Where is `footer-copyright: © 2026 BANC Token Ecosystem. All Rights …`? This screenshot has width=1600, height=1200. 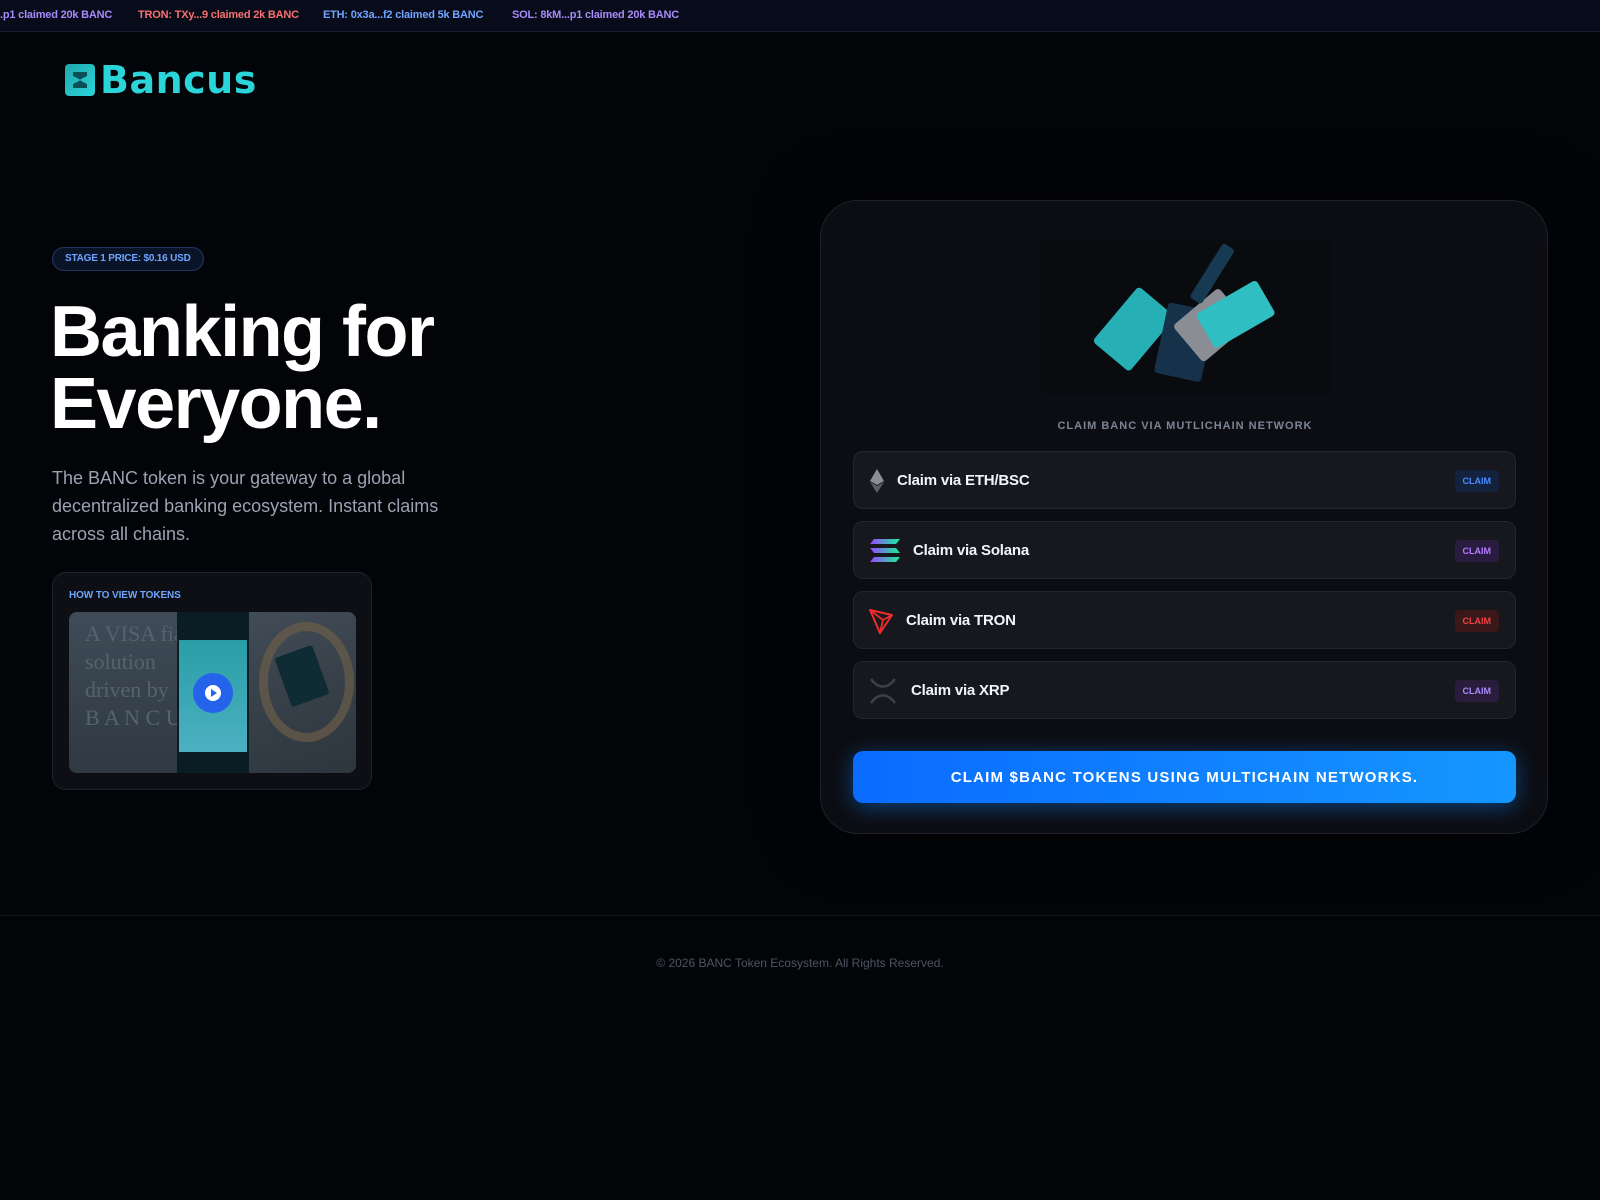
footer-copyright: © 2026 BANC Token Ecosystem. All Rights … is located at coordinates (800, 963).